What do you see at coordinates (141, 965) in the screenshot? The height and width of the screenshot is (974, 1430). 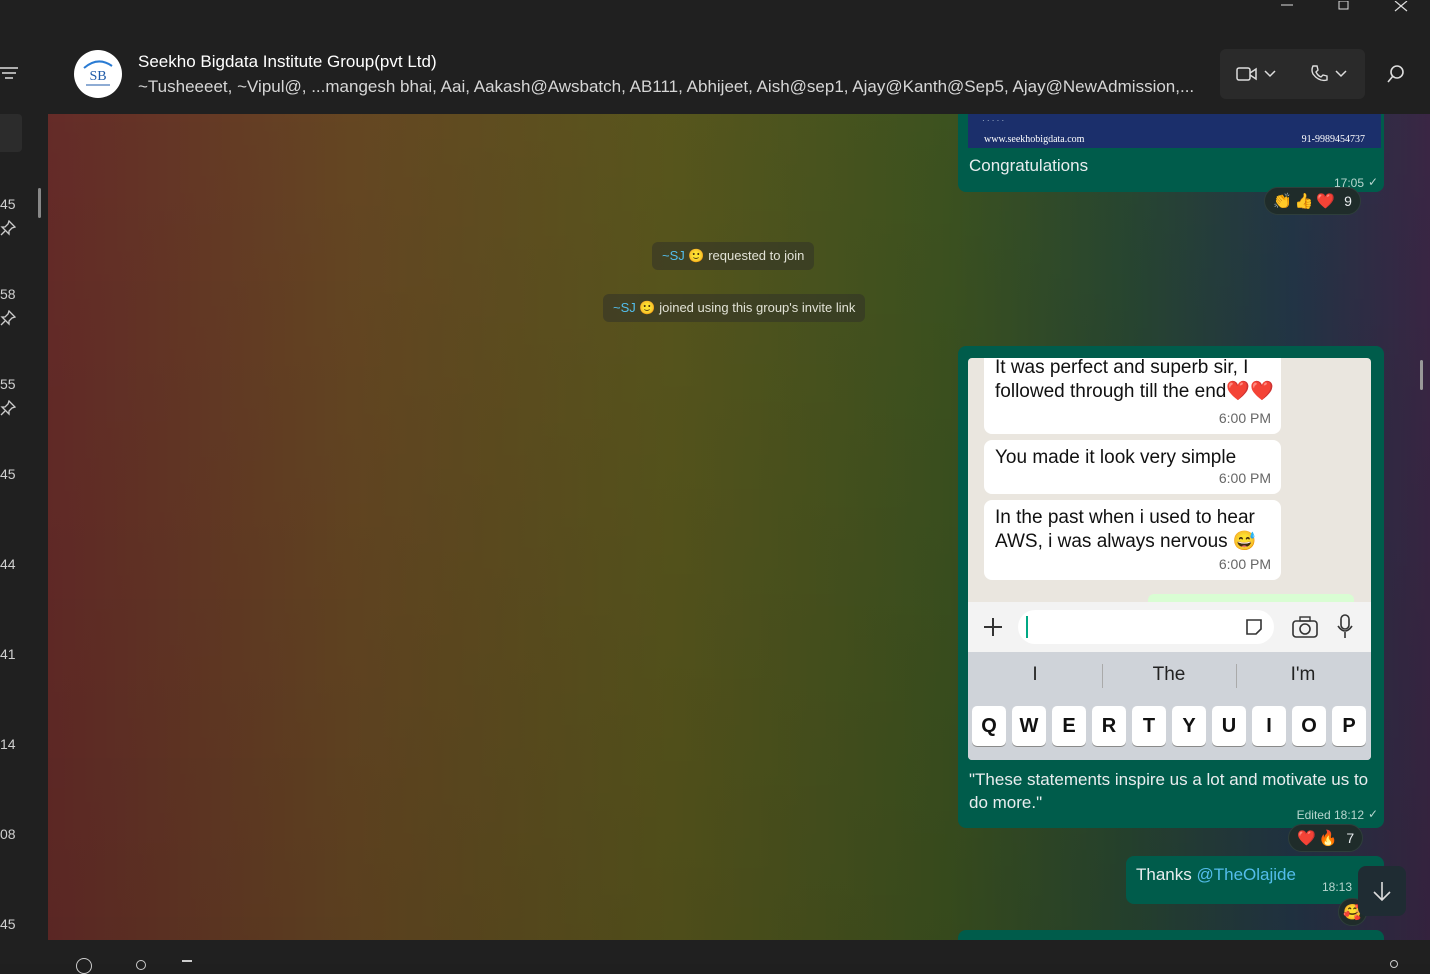 I see `attach-icon` at bounding box center [141, 965].